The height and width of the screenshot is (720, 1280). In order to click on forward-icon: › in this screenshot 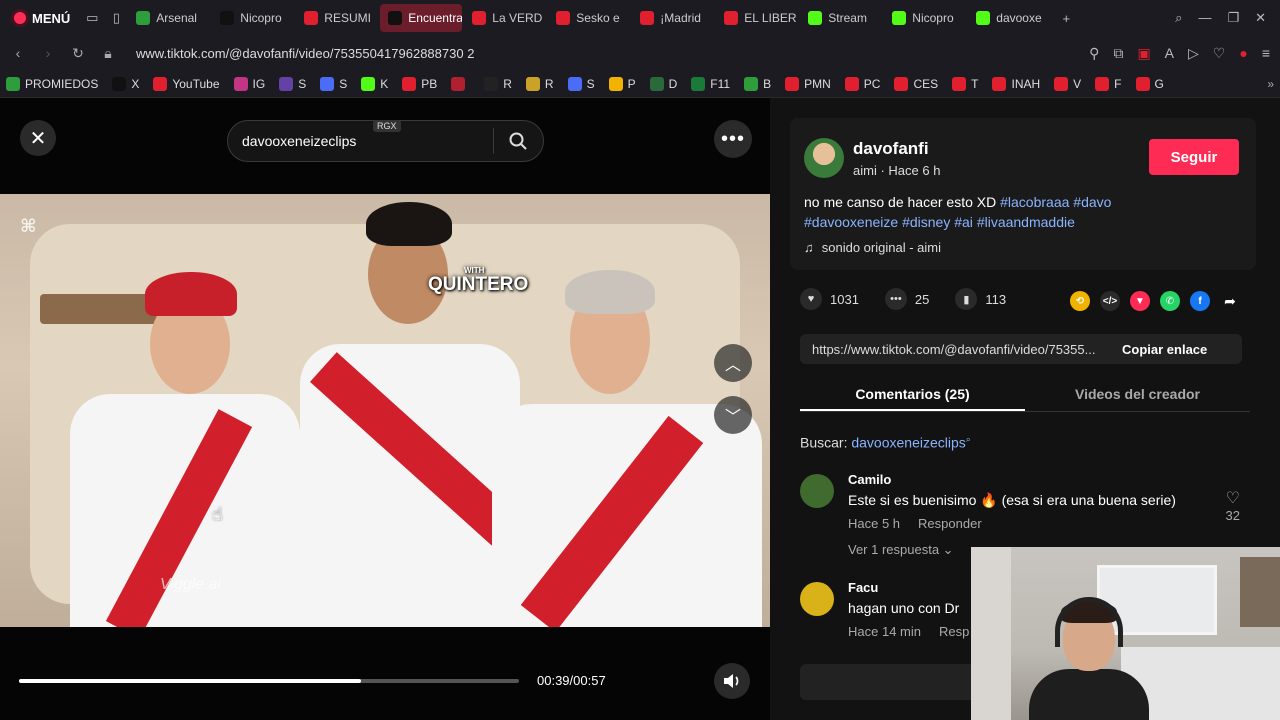, I will do `click(48, 53)`.